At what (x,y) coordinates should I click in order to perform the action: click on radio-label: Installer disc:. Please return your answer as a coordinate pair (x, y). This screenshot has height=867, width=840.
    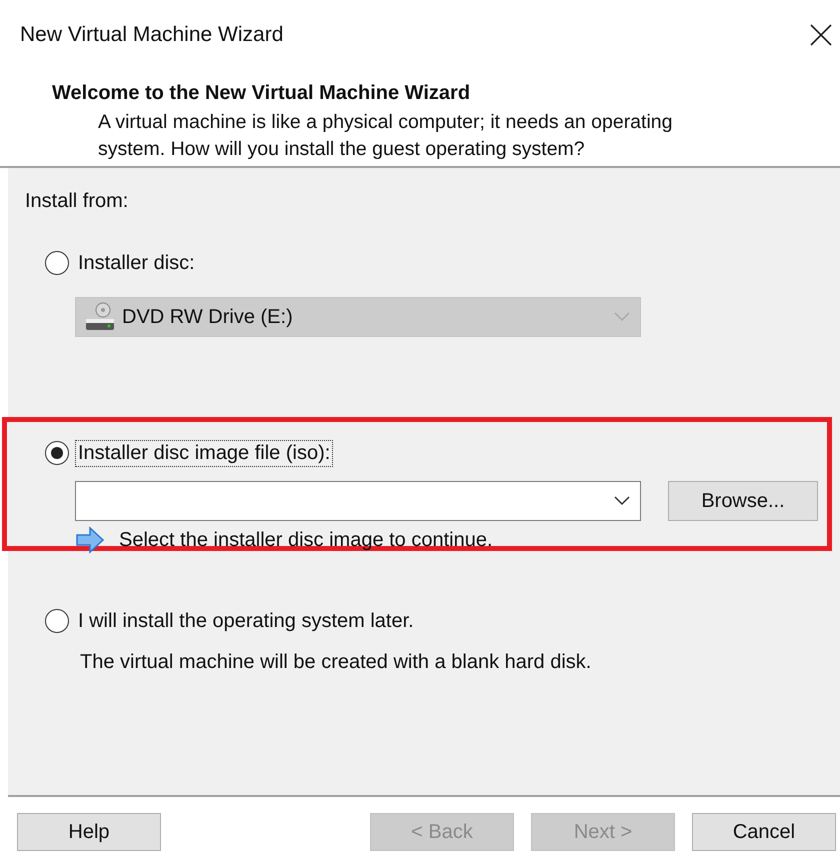
    Looking at the image, I should click on (136, 263).